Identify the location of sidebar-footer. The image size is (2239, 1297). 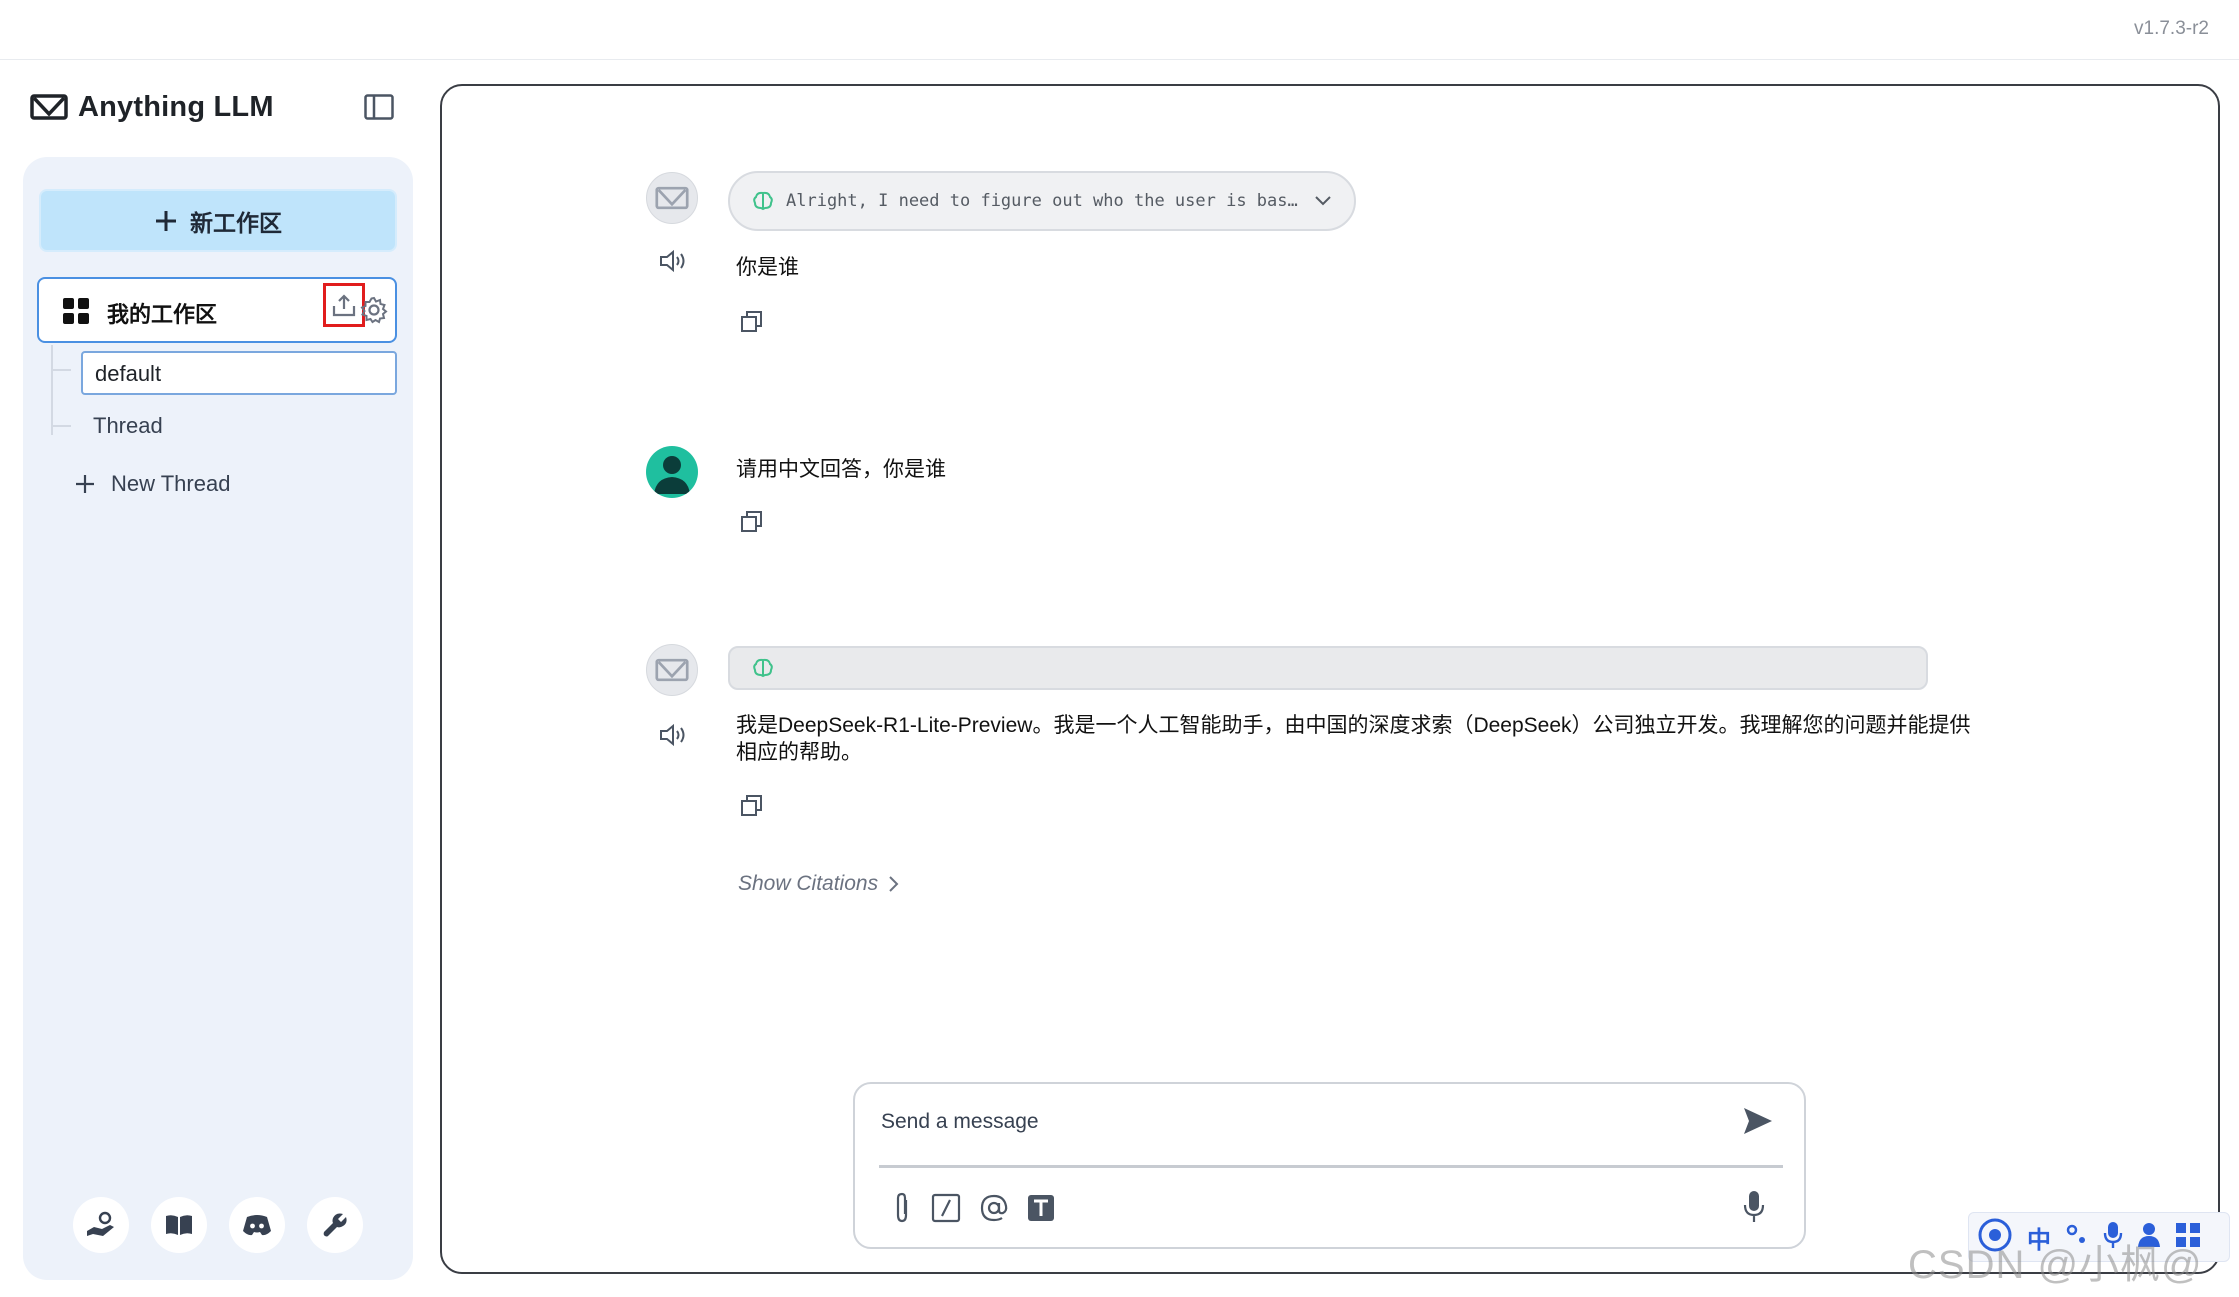
(218, 1225).